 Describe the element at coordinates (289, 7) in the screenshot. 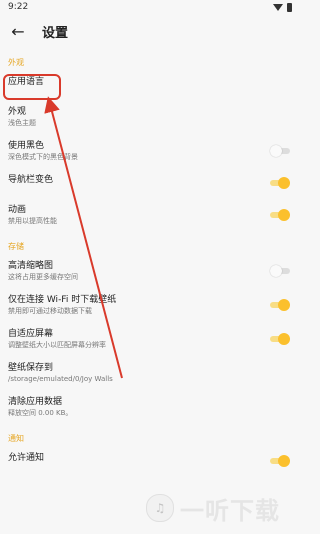

I see `battery-icon` at that location.